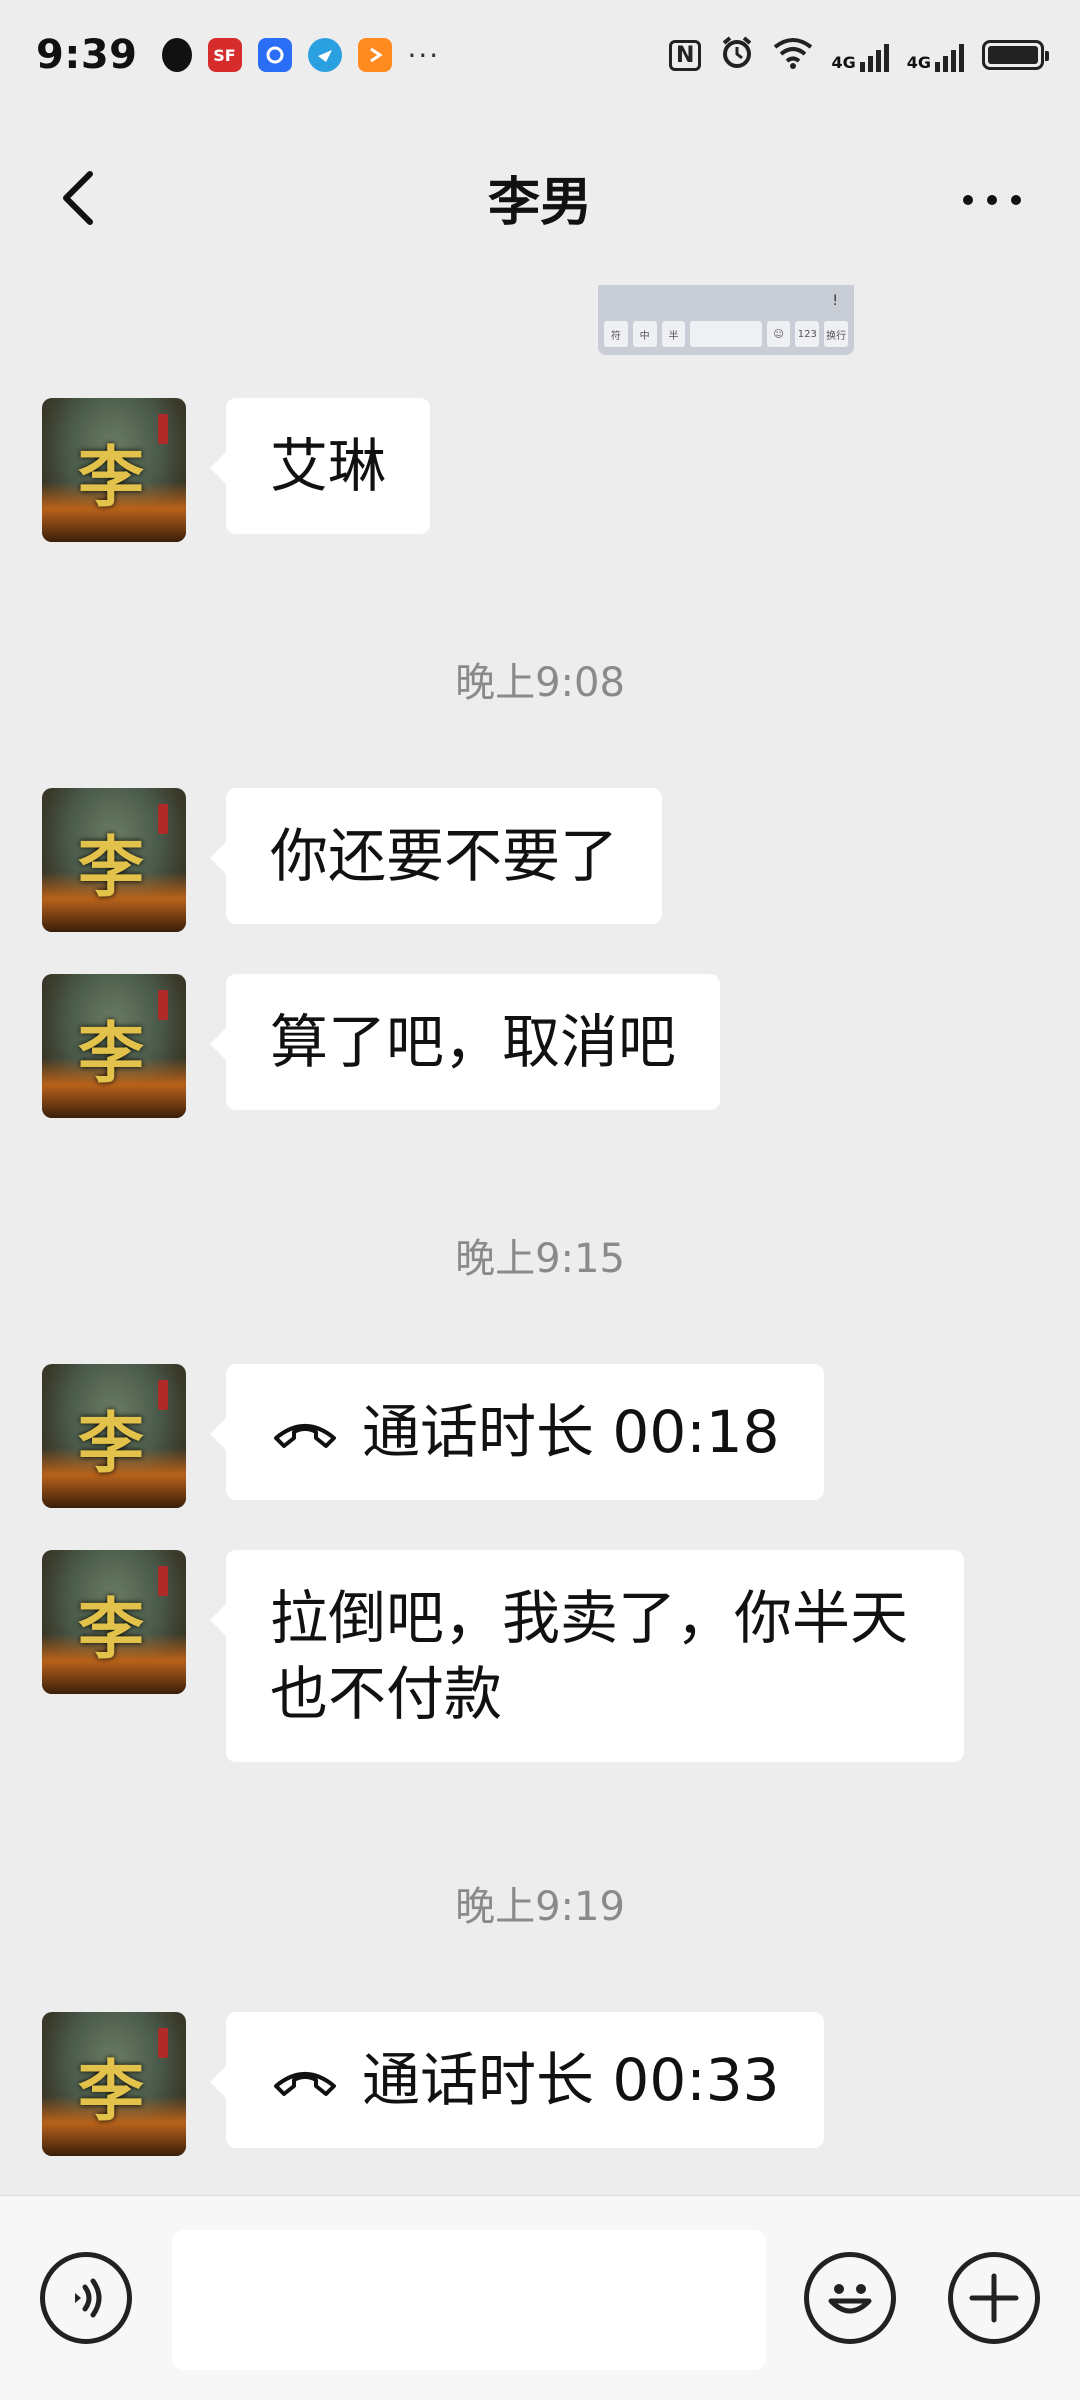  What do you see at coordinates (374, 55) in the screenshot?
I see `play-app-icon` at bounding box center [374, 55].